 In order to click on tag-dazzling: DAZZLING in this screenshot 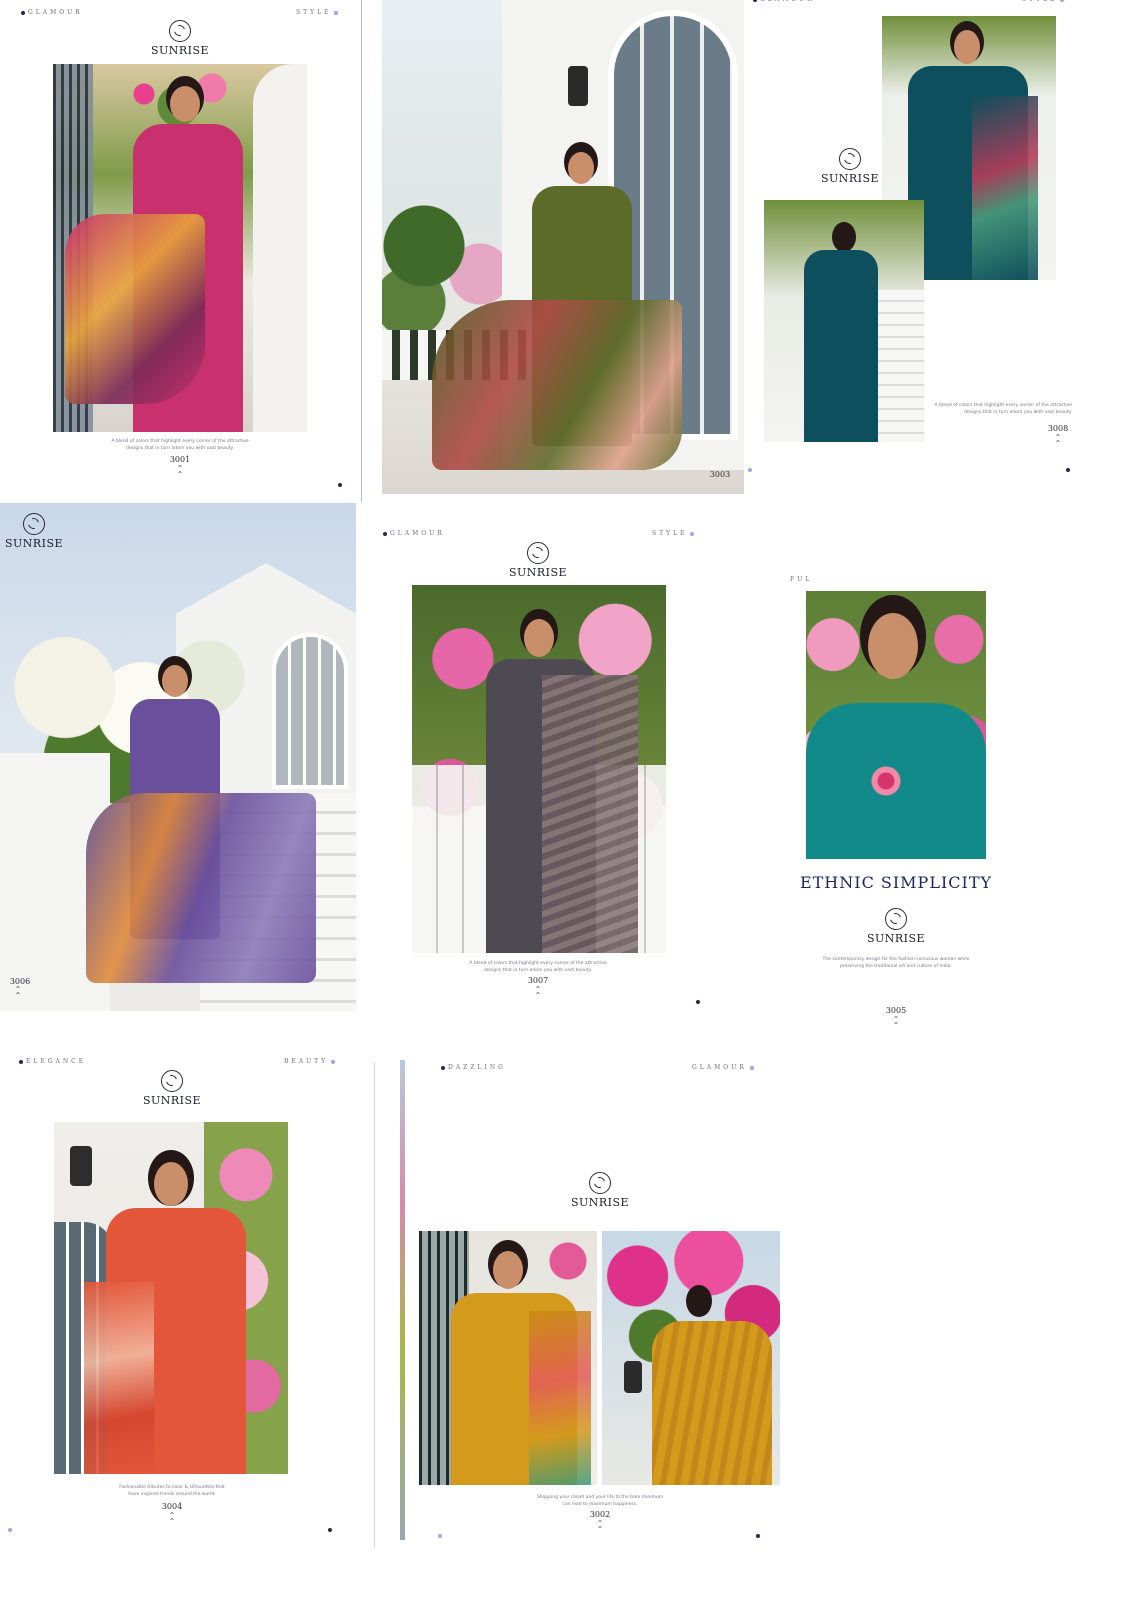, I will do `click(472, 1067)`.